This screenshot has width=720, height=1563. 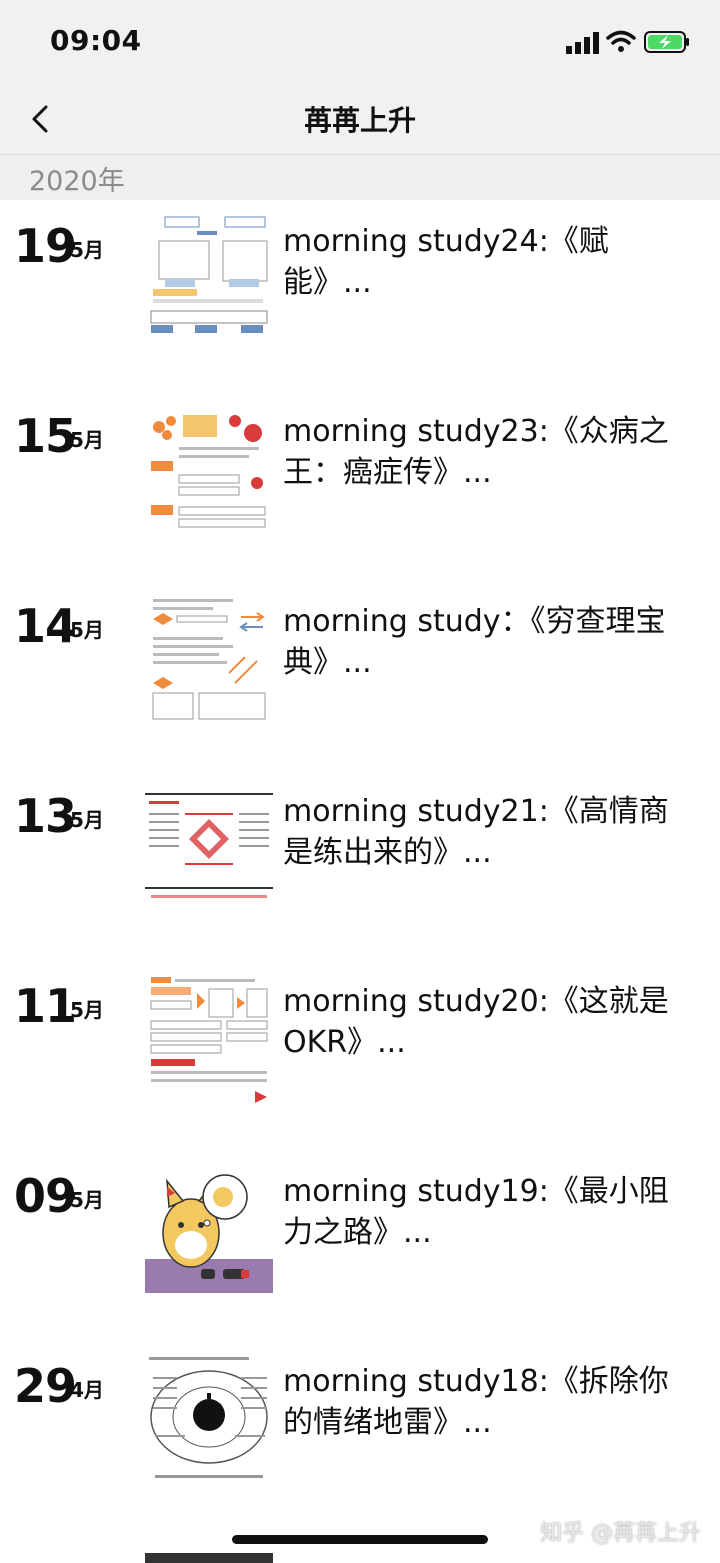 I want to click on battery-charging-icon, so click(x=666, y=42).